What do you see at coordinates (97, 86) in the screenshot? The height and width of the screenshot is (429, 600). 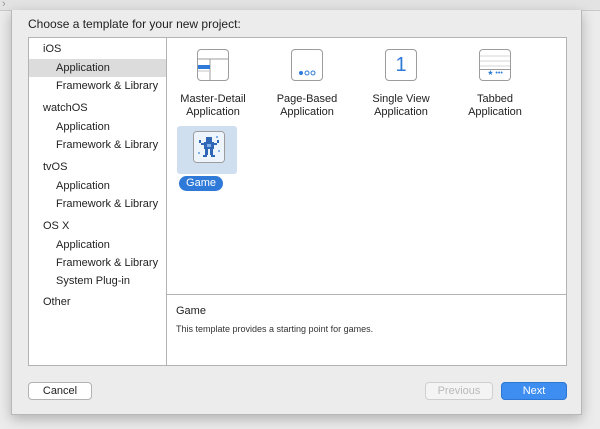 I see `sidebar-item-ios-framework-library: Framework & Library` at bounding box center [97, 86].